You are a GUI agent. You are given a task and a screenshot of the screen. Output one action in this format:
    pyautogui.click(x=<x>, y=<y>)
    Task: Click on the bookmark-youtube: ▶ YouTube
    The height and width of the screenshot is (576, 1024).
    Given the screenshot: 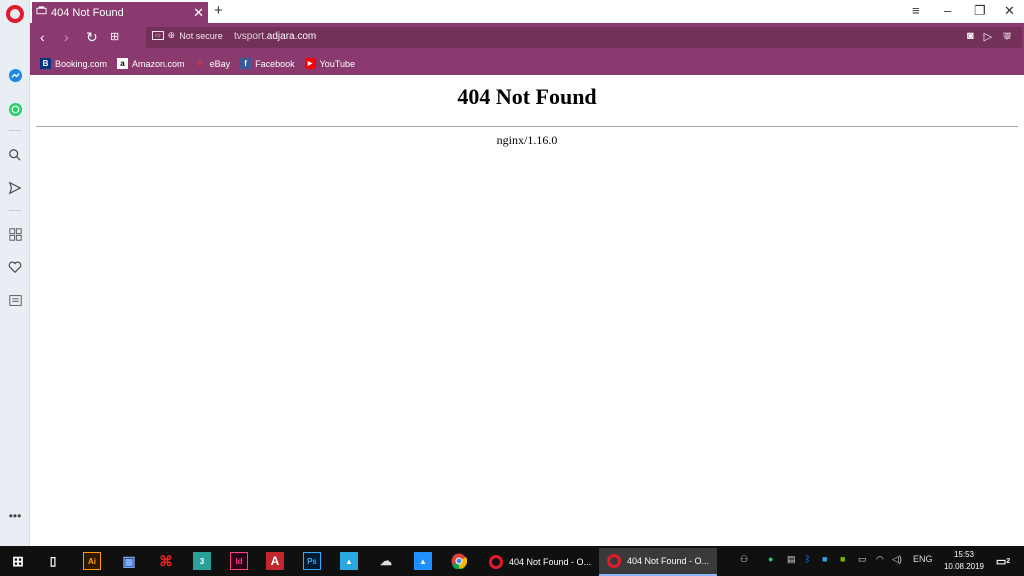 What is the action you would take?
    pyautogui.click(x=329, y=63)
    